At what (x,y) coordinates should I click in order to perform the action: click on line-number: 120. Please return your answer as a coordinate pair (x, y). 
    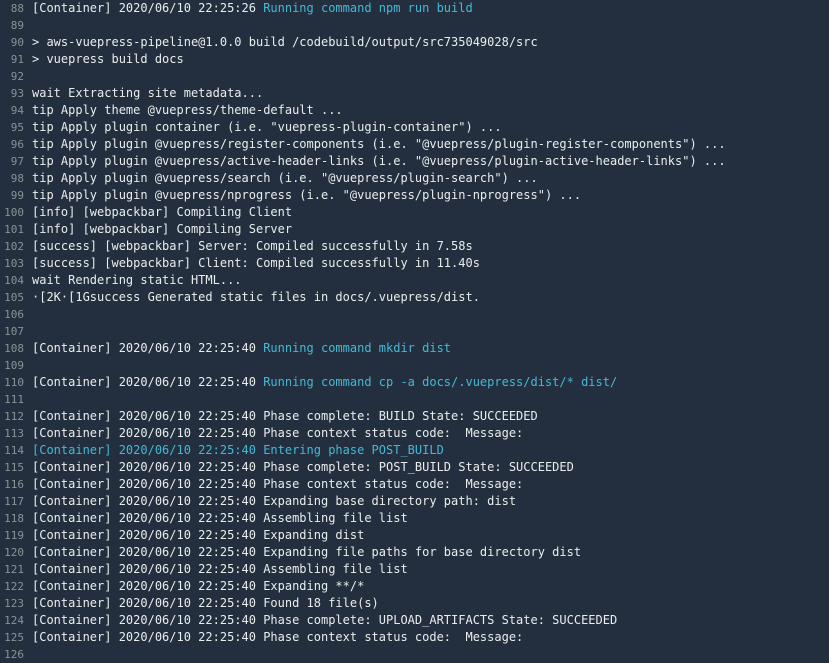
    Looking at the image, I should click on (14, 552).